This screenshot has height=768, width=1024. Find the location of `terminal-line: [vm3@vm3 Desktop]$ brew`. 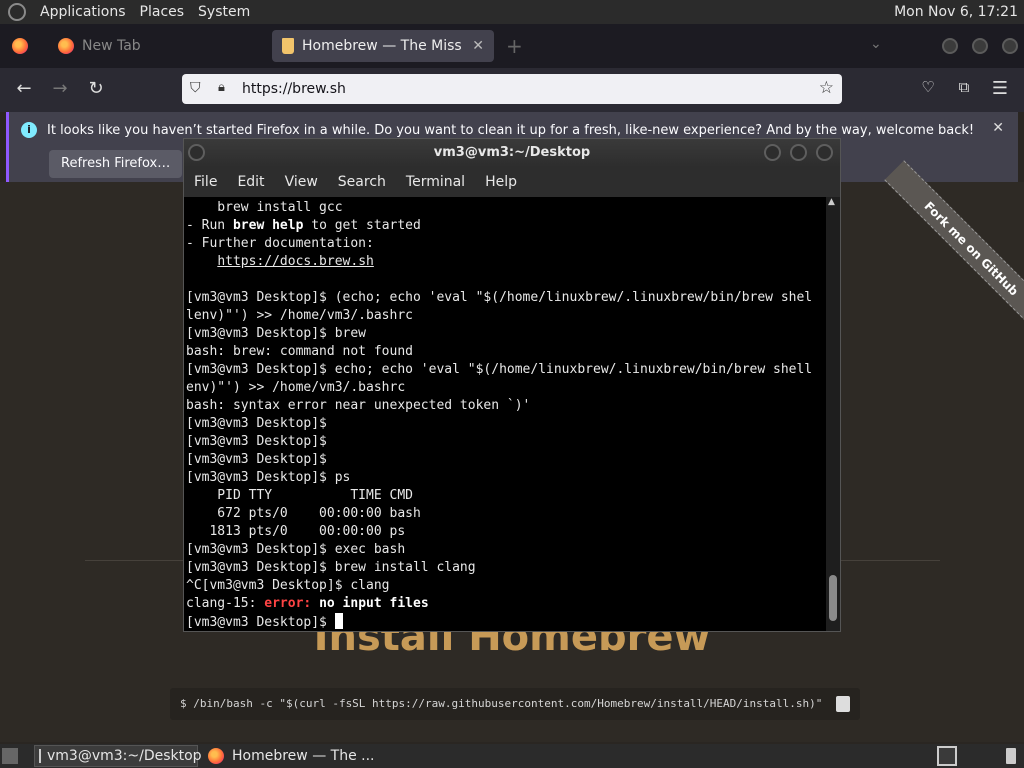

terminal-line: [vm3@vm3 Desktop]$ brew is located at coordinates (276, 333).